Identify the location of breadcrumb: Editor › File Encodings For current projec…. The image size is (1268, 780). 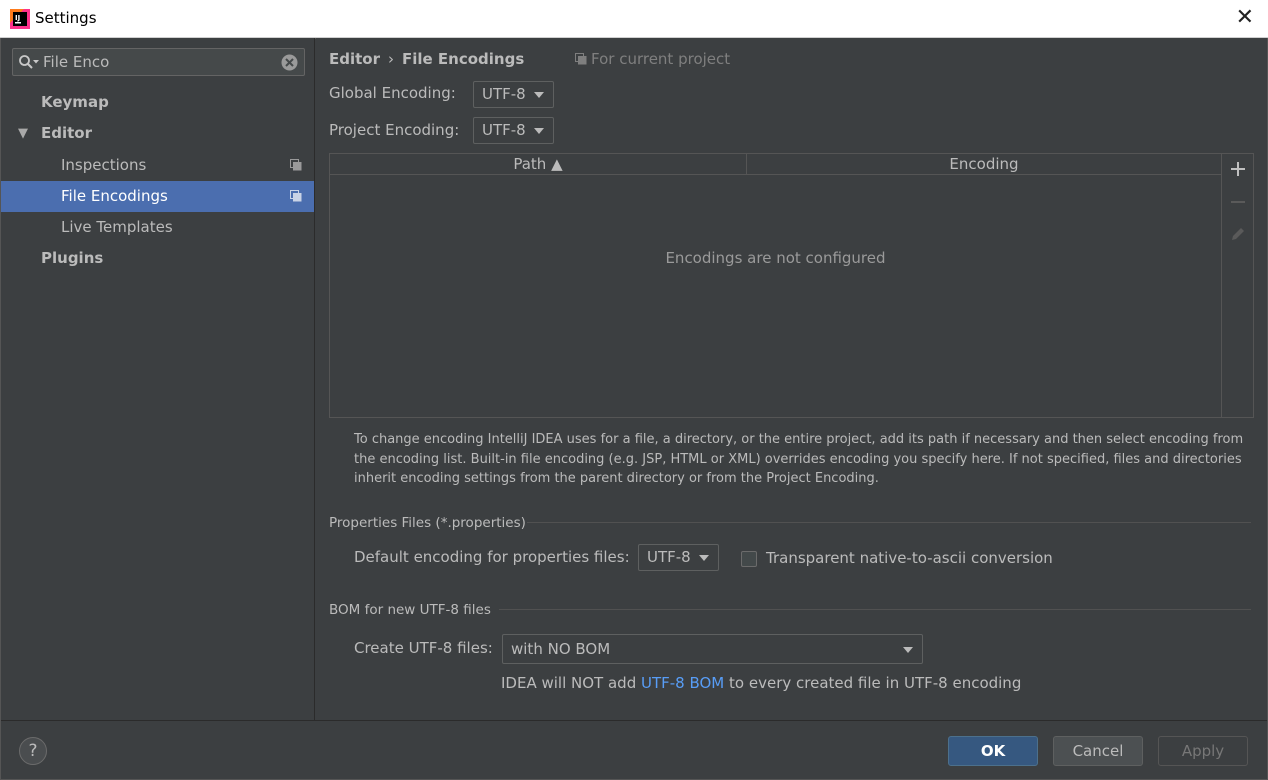
(529, 59).